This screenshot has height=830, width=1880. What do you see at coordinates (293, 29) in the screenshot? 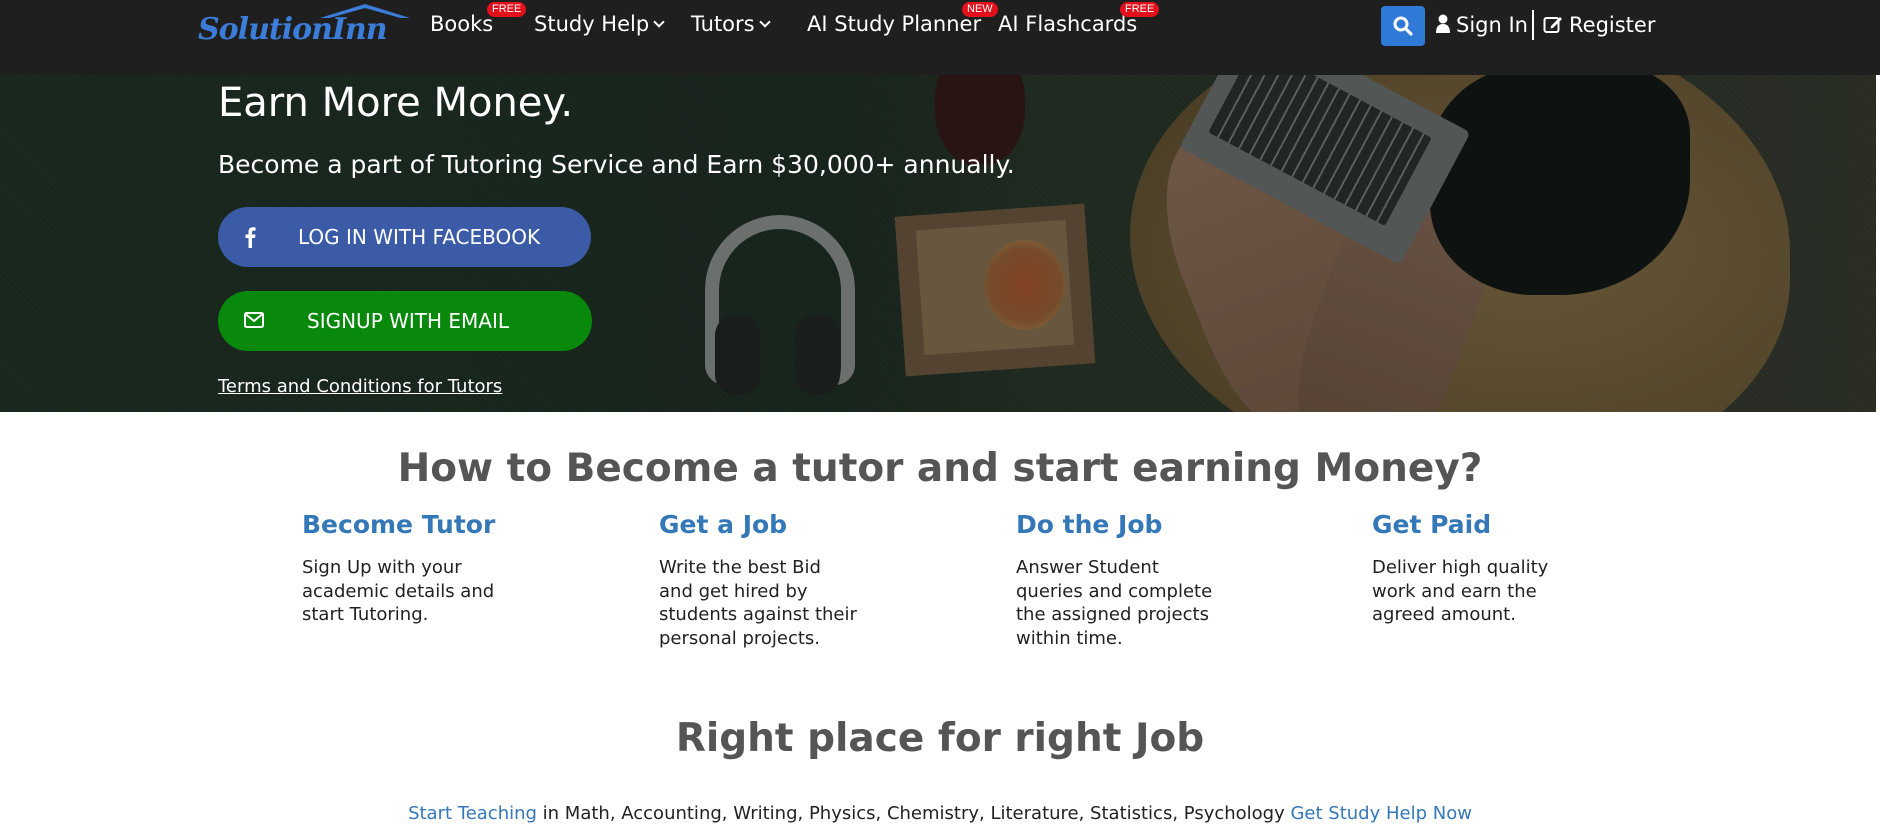
I see `logo-text: SolutionInn` at bounding box center [293, 29].